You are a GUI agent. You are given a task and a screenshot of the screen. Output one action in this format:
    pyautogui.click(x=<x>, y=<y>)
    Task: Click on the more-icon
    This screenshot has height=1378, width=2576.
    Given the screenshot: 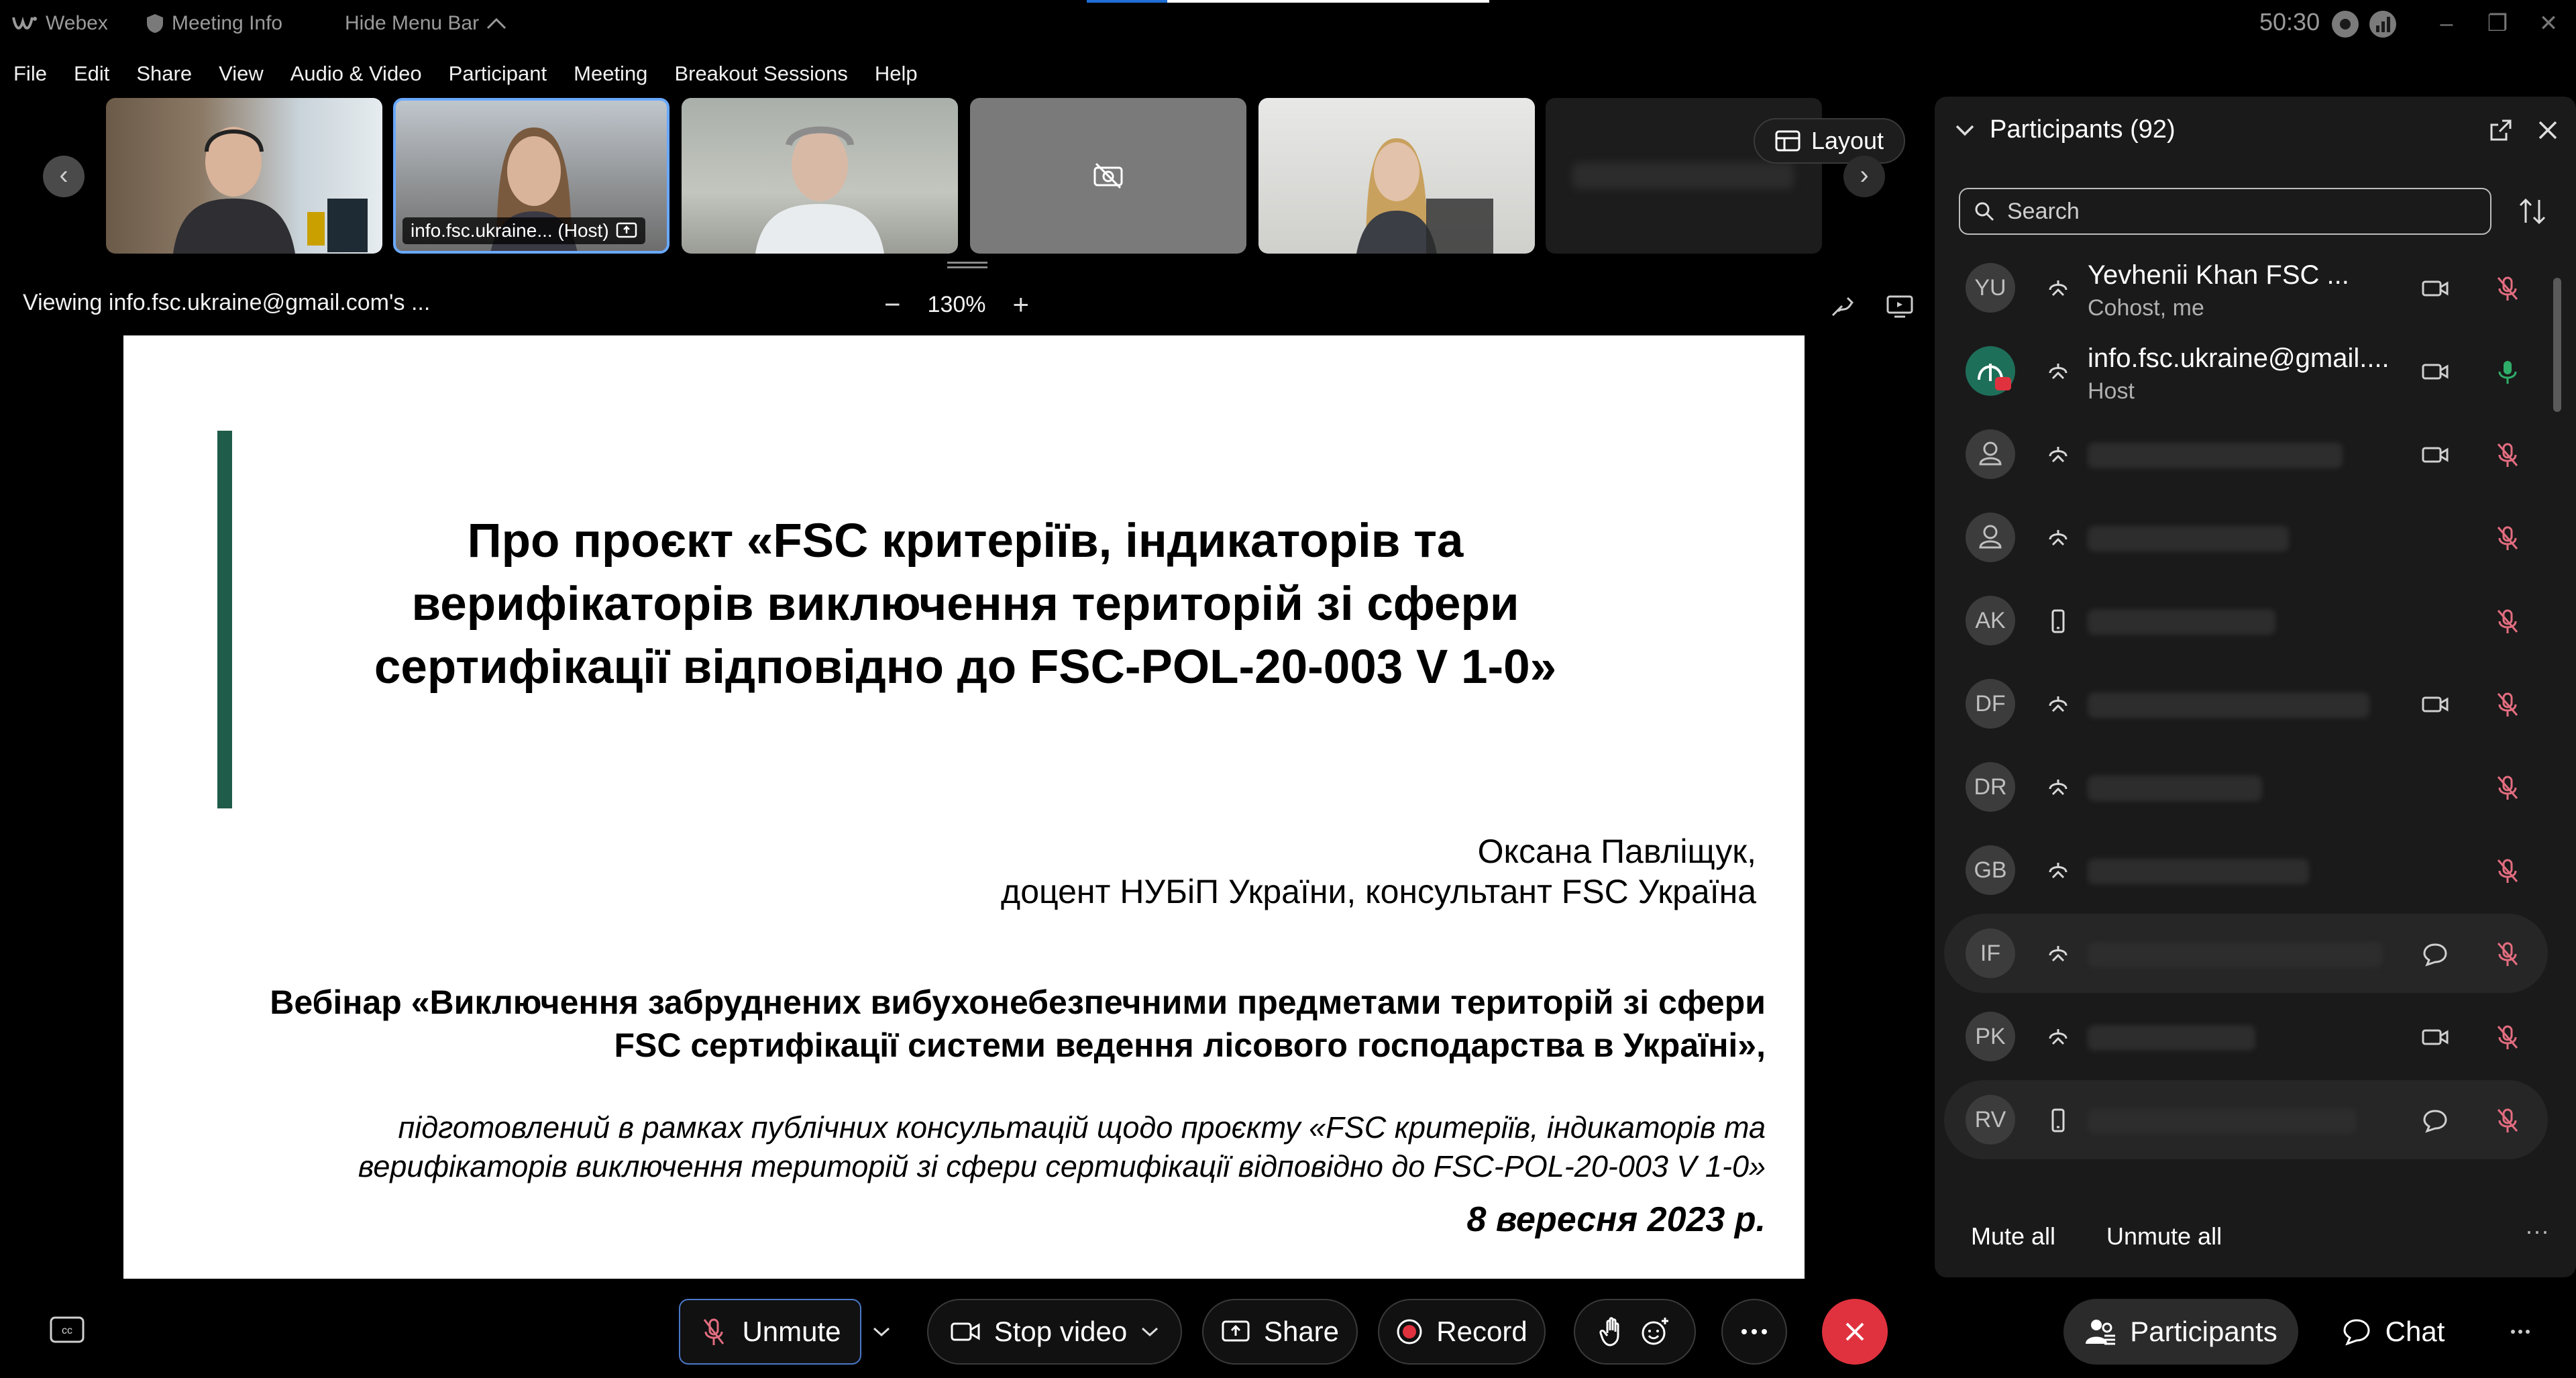 What is the action you would take?
    pyautogui.click(x=1754, y=1331)
    